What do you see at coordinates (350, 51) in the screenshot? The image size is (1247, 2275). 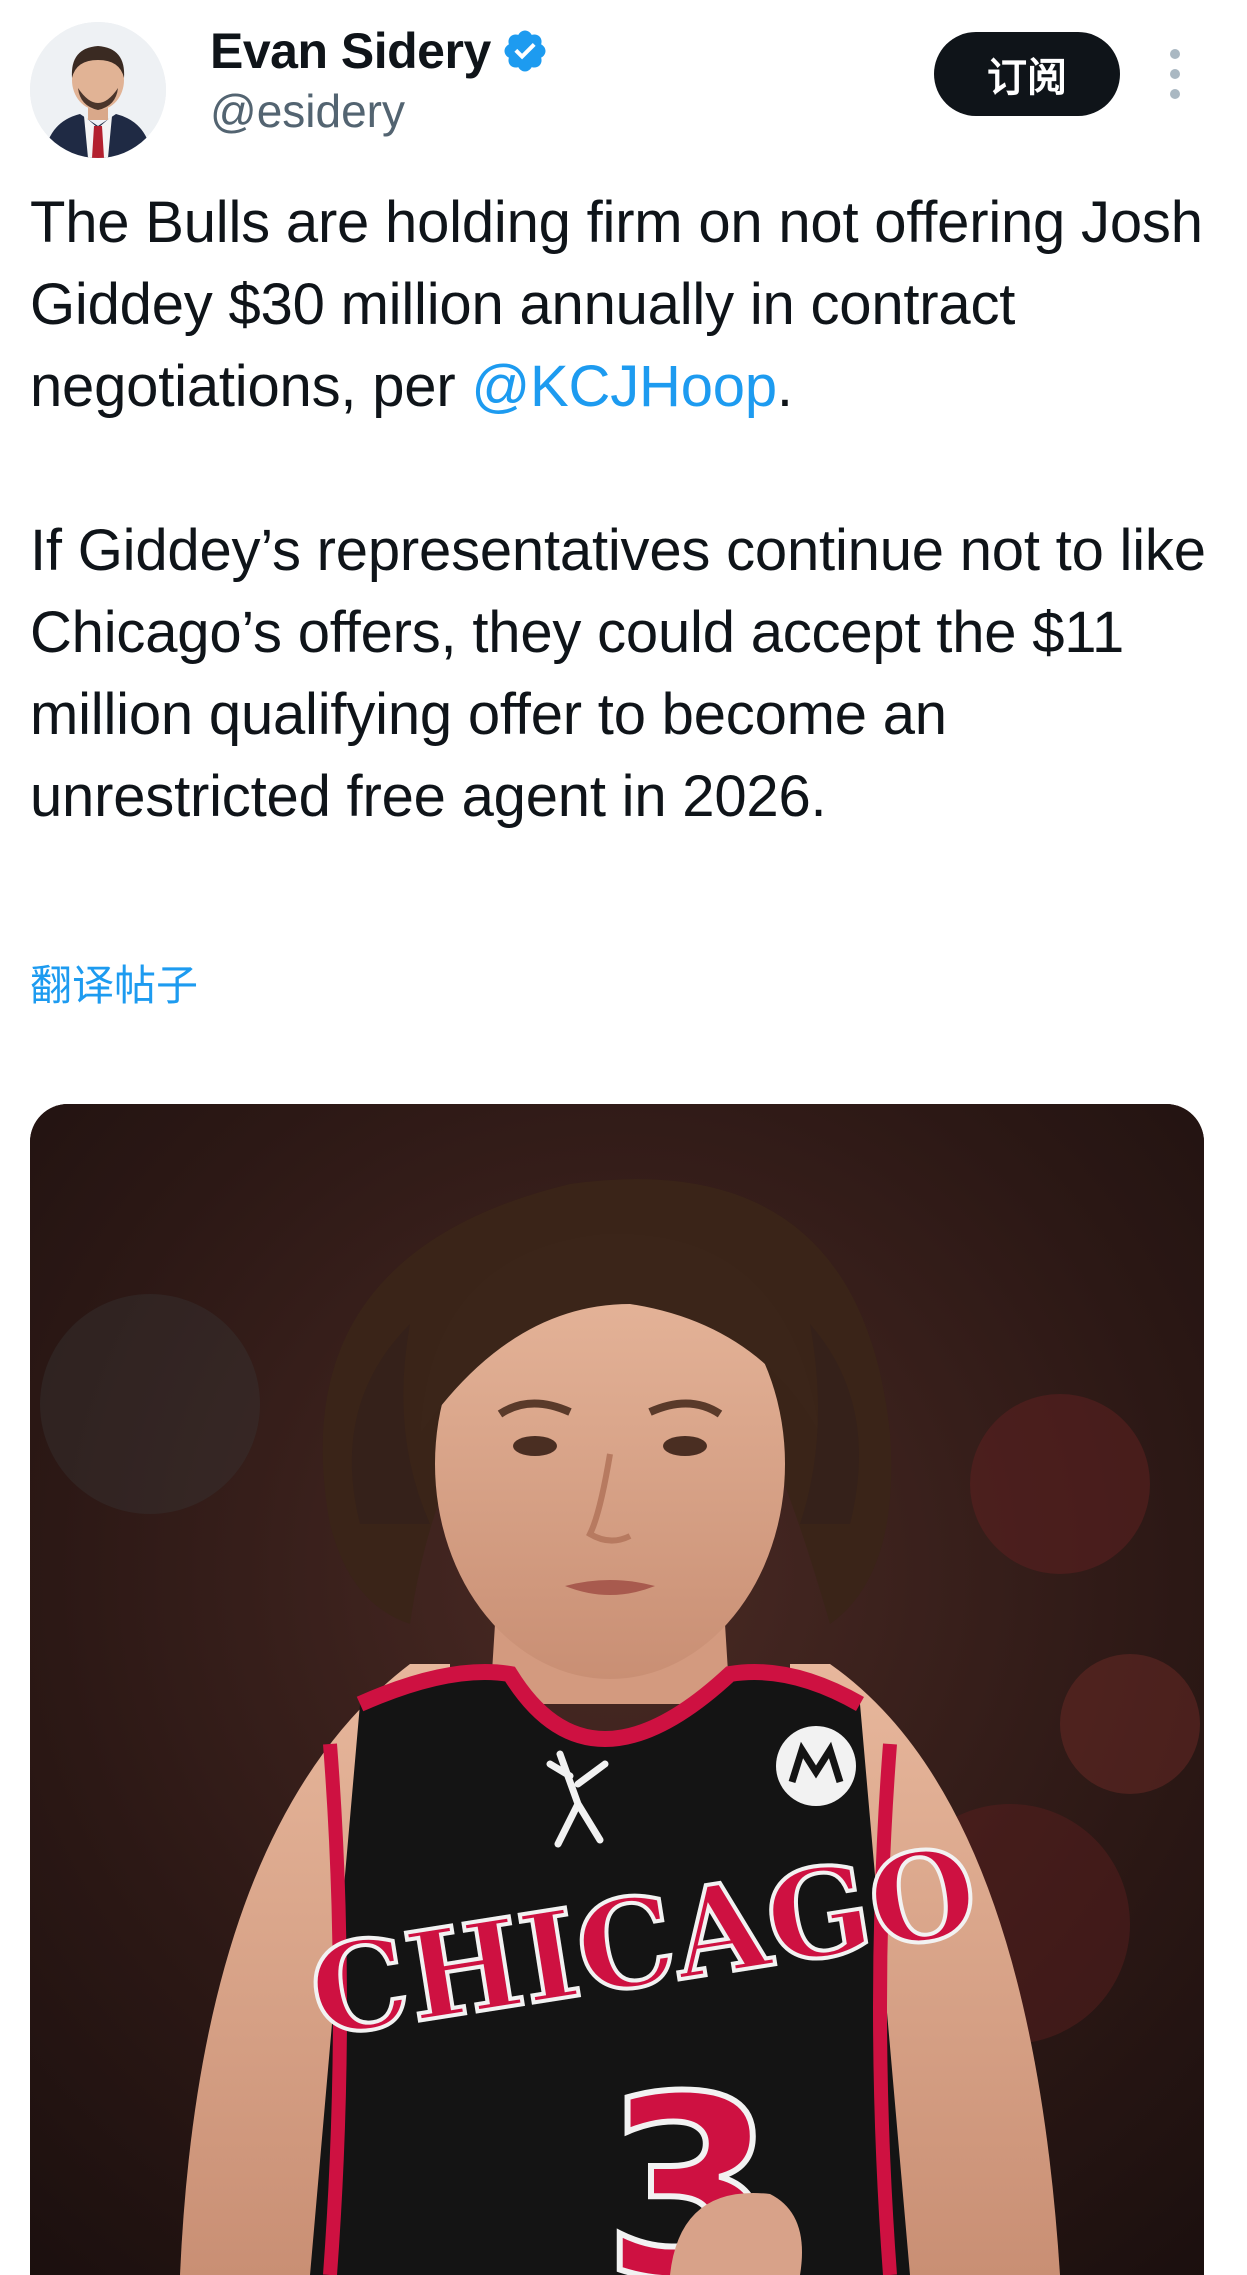 I see `author-display-name: Evan Sidery` at bounding box center [350, 51].